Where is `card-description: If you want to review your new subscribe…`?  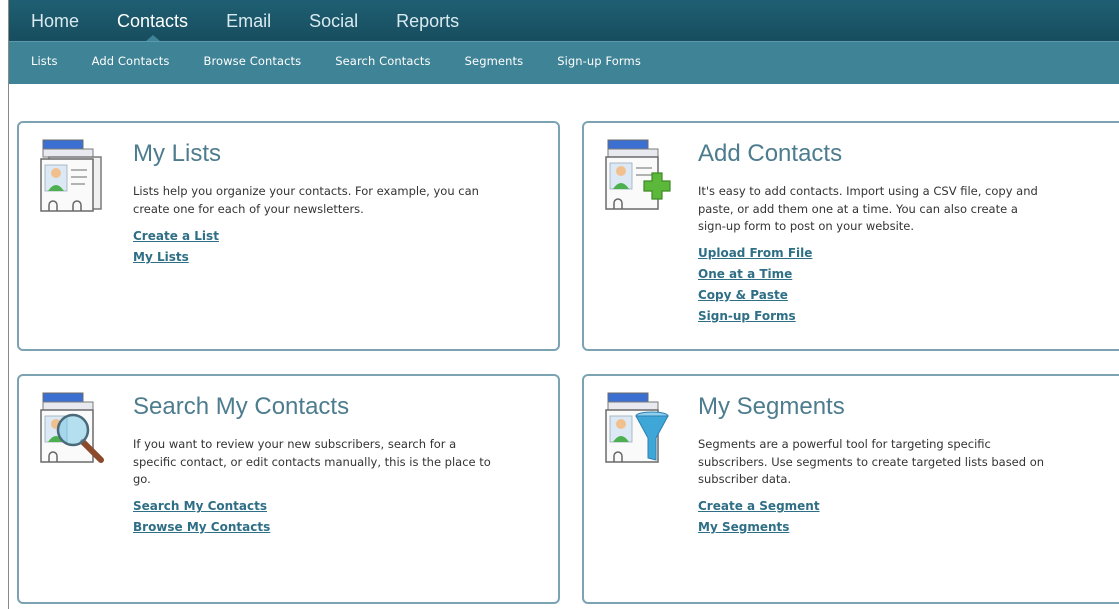 card-description: If you want to review your new subscribe… is located at coordinates (312, 461).